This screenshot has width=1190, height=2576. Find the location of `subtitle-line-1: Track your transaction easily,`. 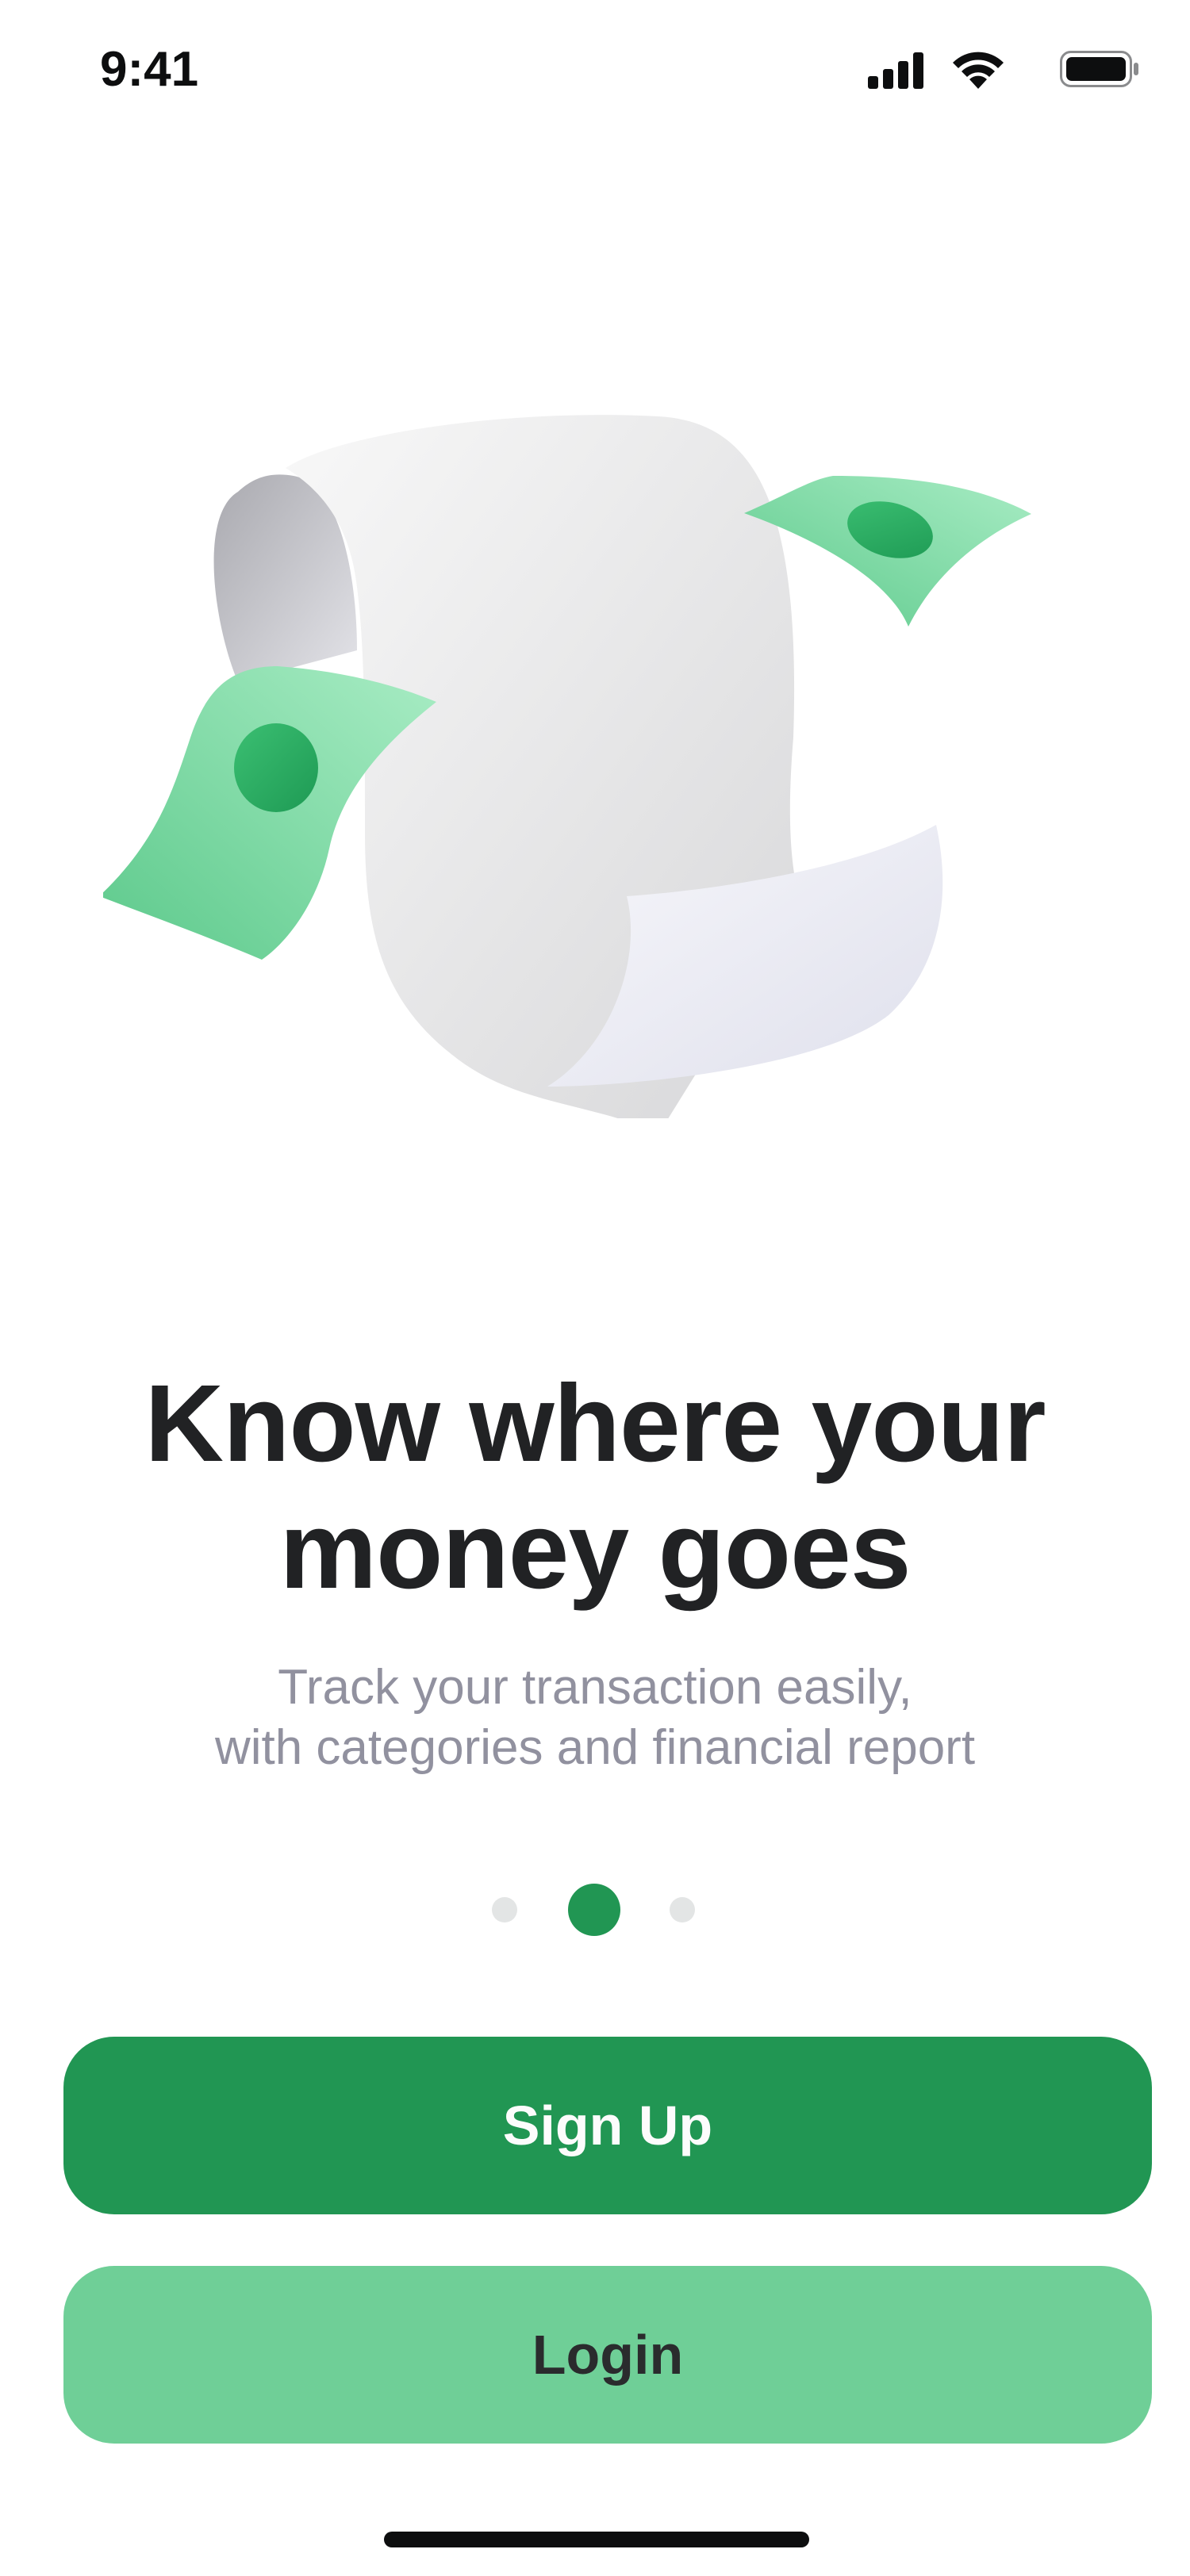

subtitle-line-1: Track your transaction easily, is located at coordinates (595, 1688).